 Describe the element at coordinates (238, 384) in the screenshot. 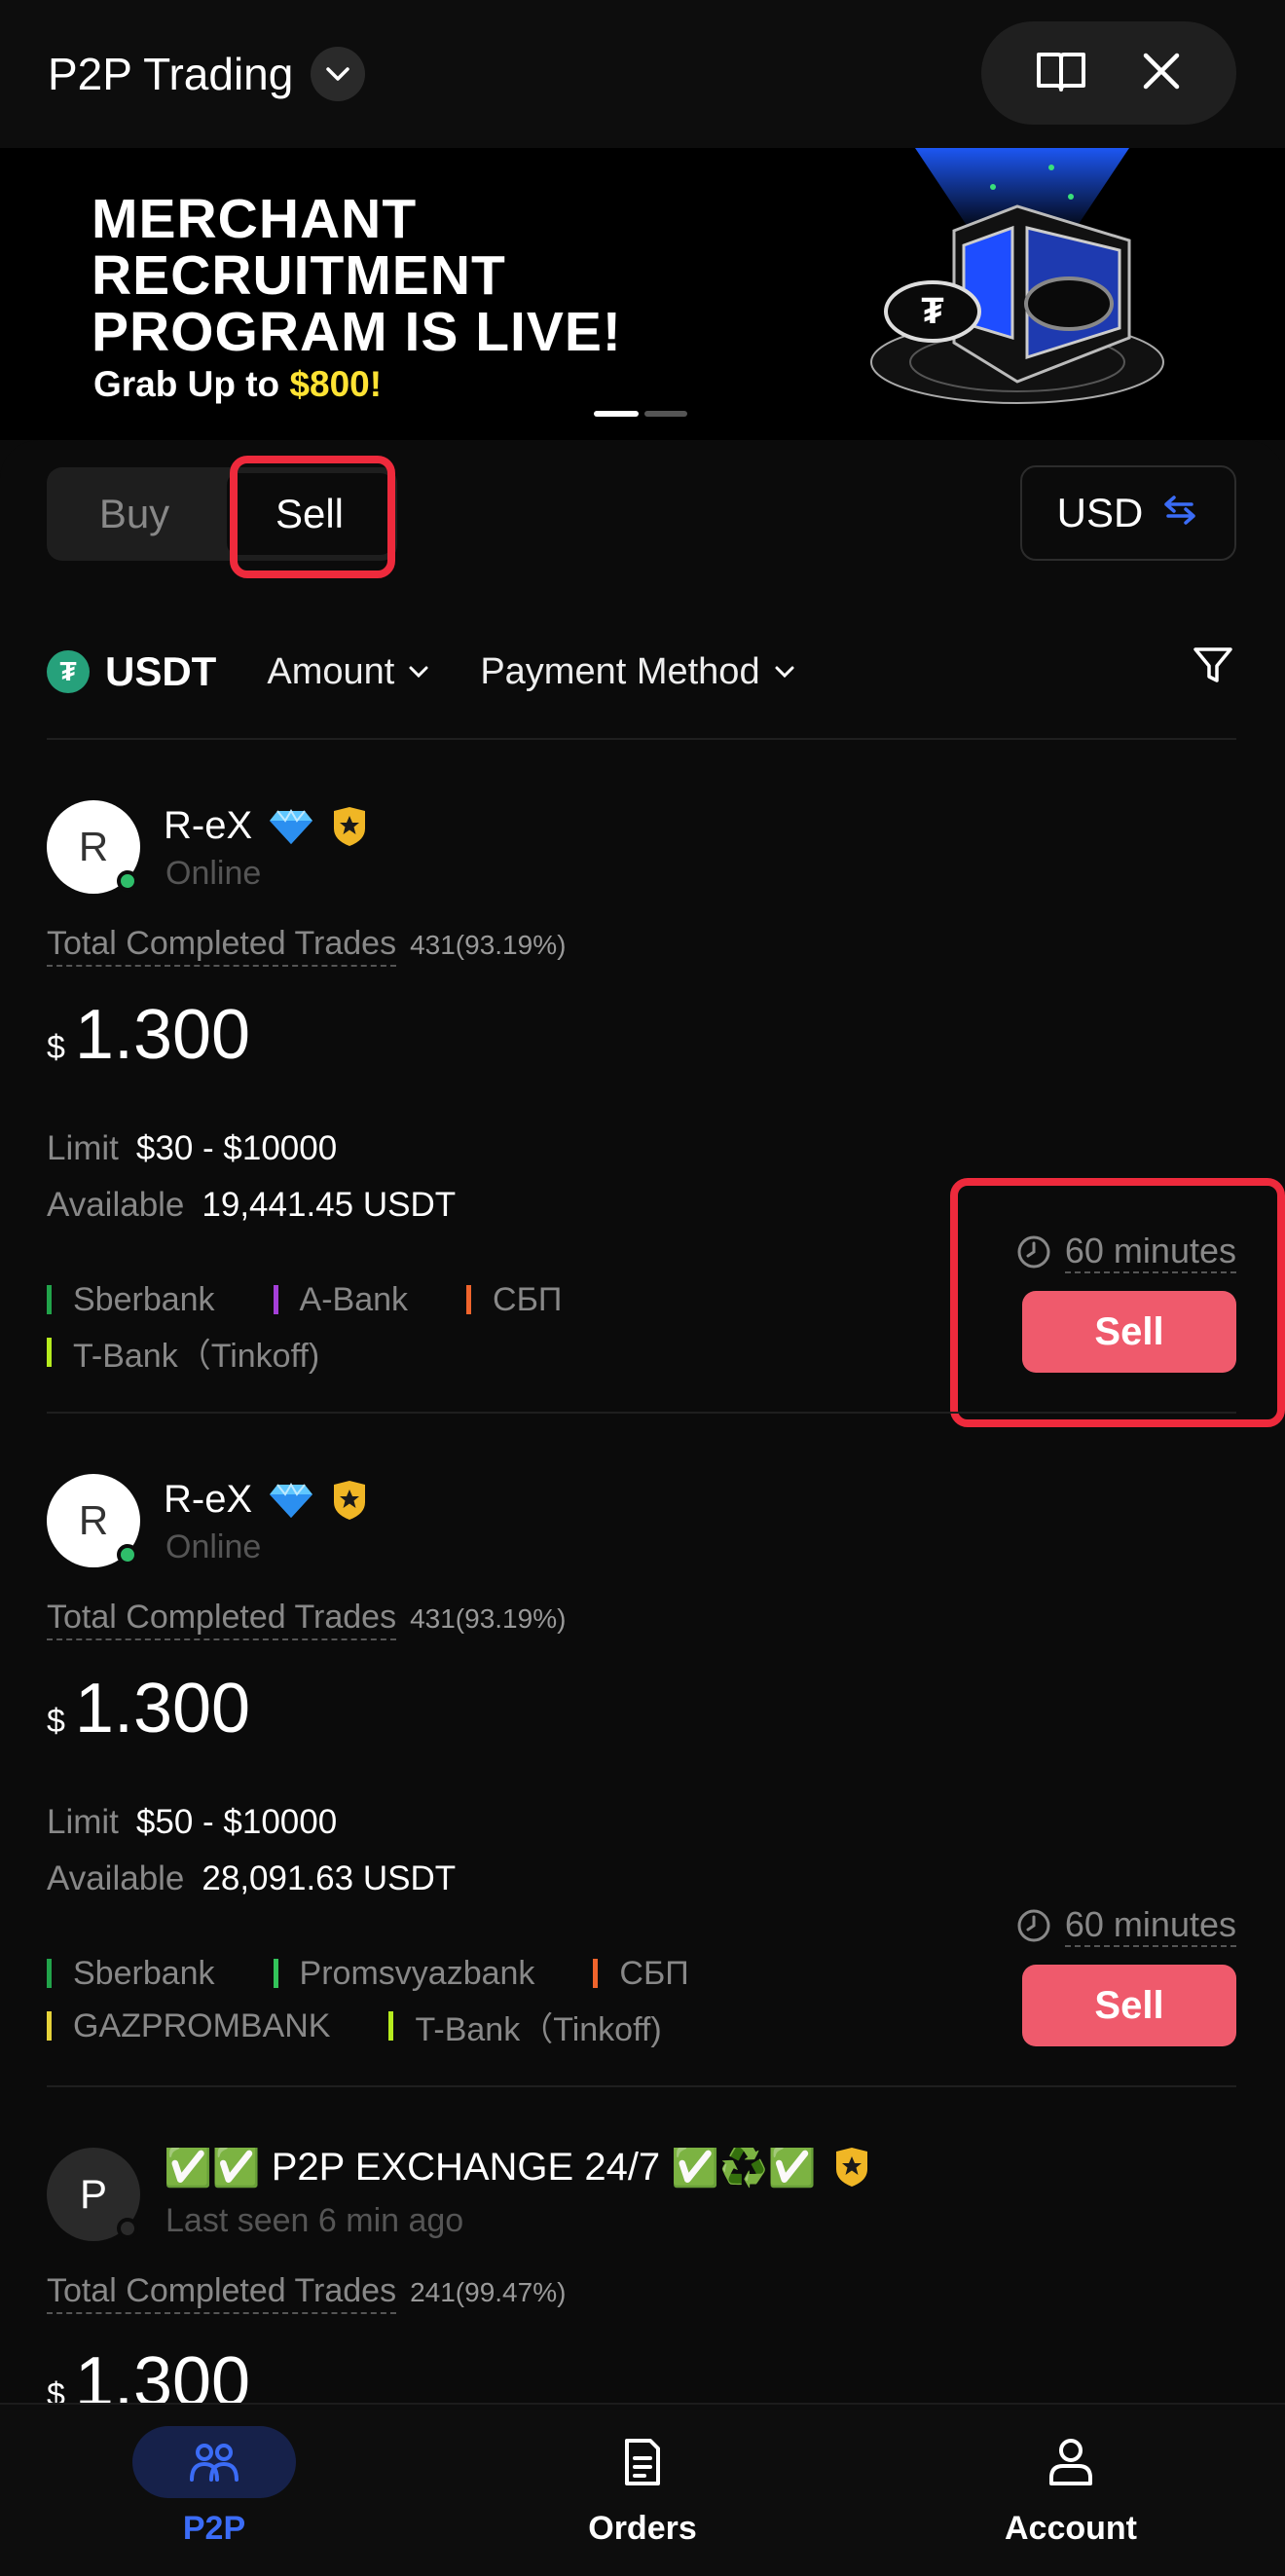

I see `banner-subtitle: Grab Up to $800!` at that location.